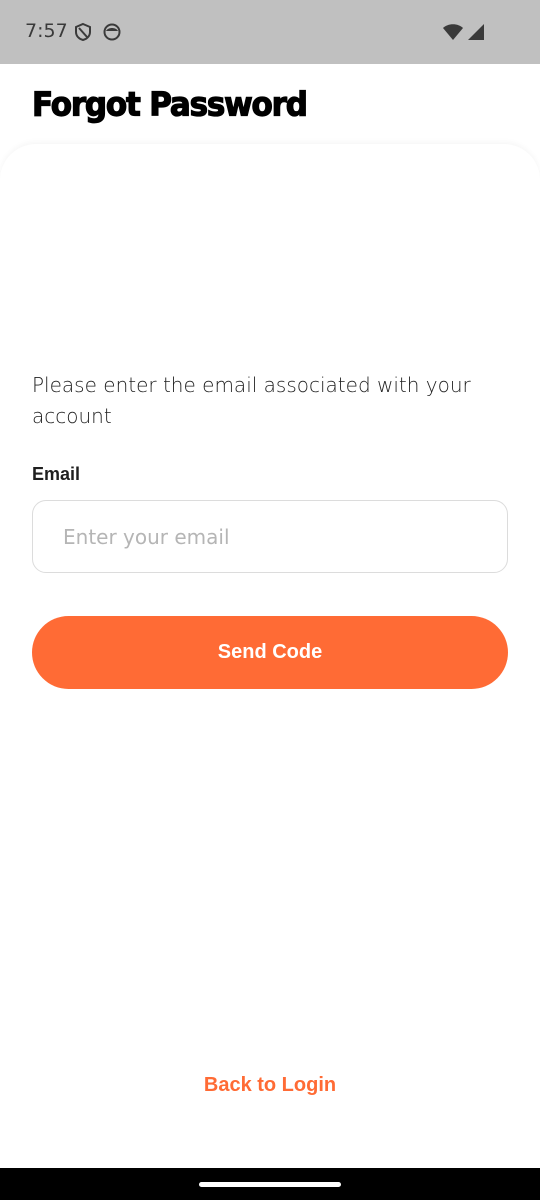 This screenshot has height=1200, width=540. Describe the element at coordinates (270, 1085) in the screenshot. I see `back-to-login-link: Back to Login` at that location.